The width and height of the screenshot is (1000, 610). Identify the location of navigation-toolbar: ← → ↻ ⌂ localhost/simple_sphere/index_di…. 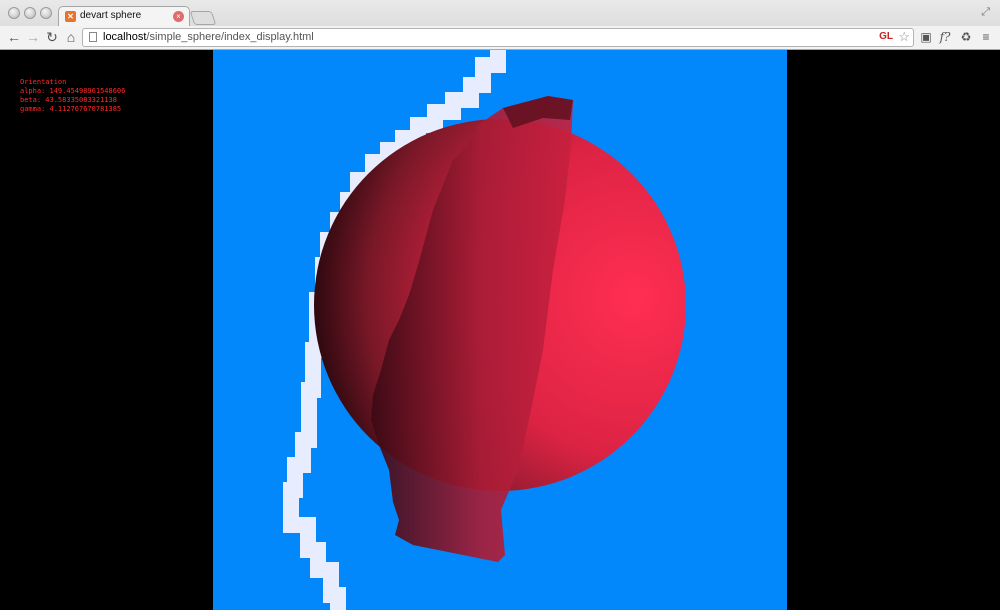
(500, 37).